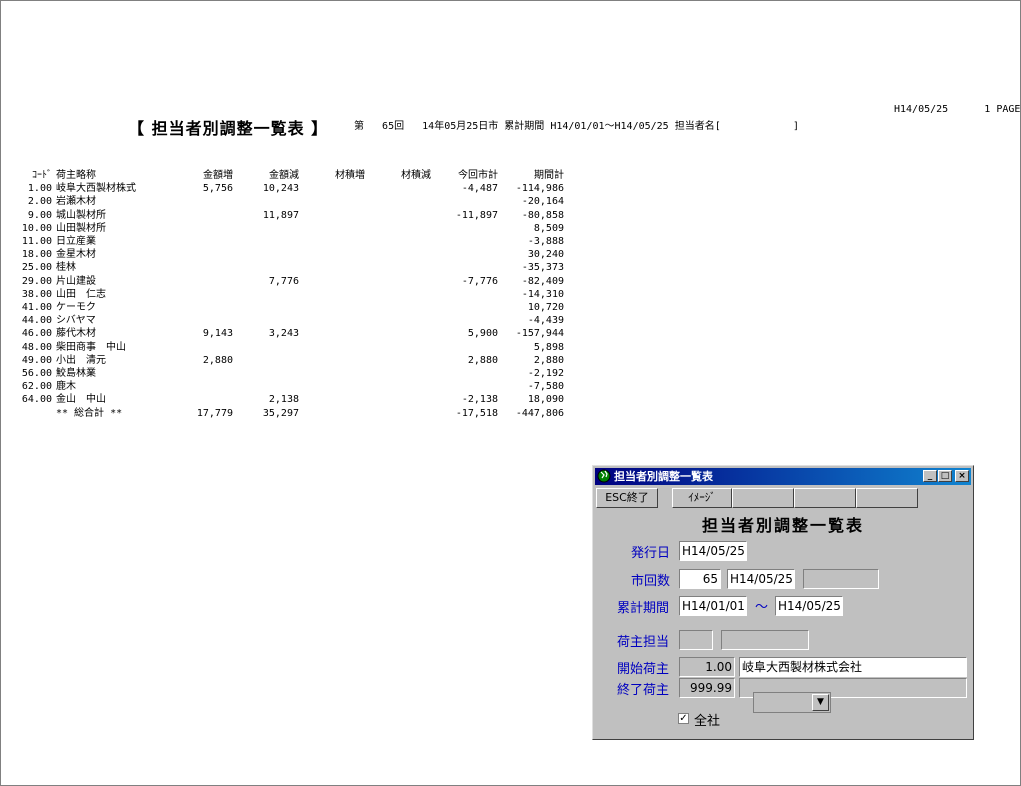  Describe the element at coordinates (280, 189) in the screenshot. I see `cell-amount-dec: 10,243` at that location.